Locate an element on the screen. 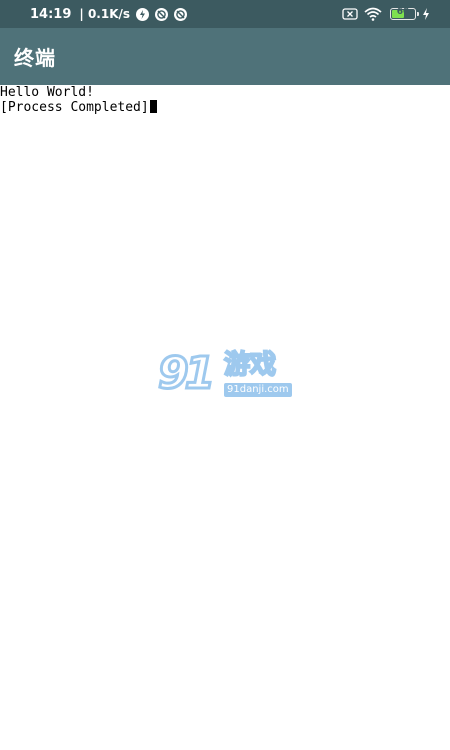  battery-level: 60 is located at coordinates (403, 12).